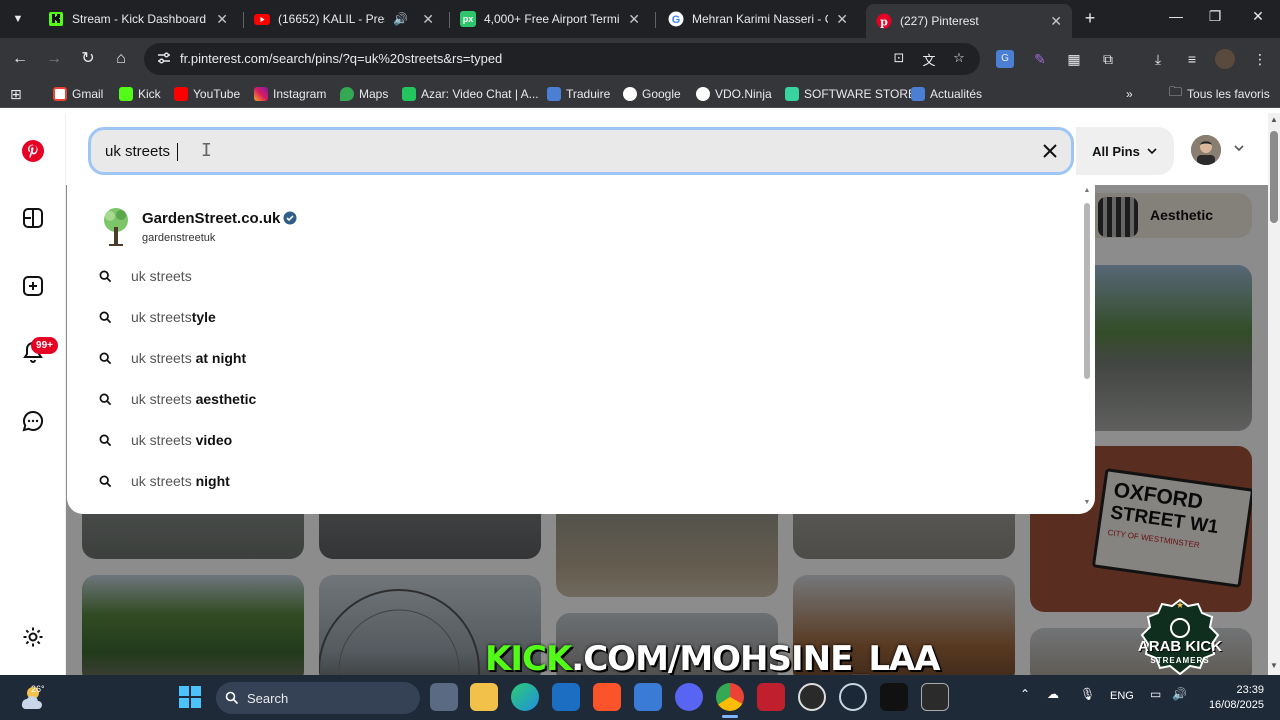 Image resolution: width=1280 pixels, height=720 pixels. I want to click on tab-kick-dashboard: Stream - Kick Dashboard ✕, so click(138, 19).